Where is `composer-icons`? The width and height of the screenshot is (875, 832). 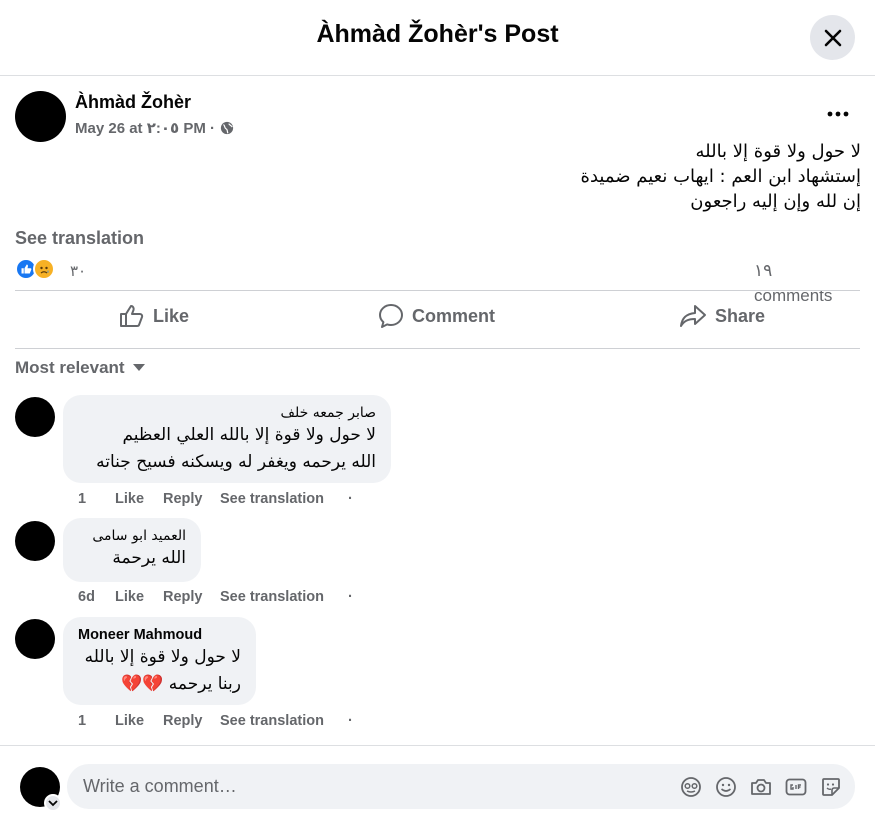 composer-icons is located at coordinates (761, 787).